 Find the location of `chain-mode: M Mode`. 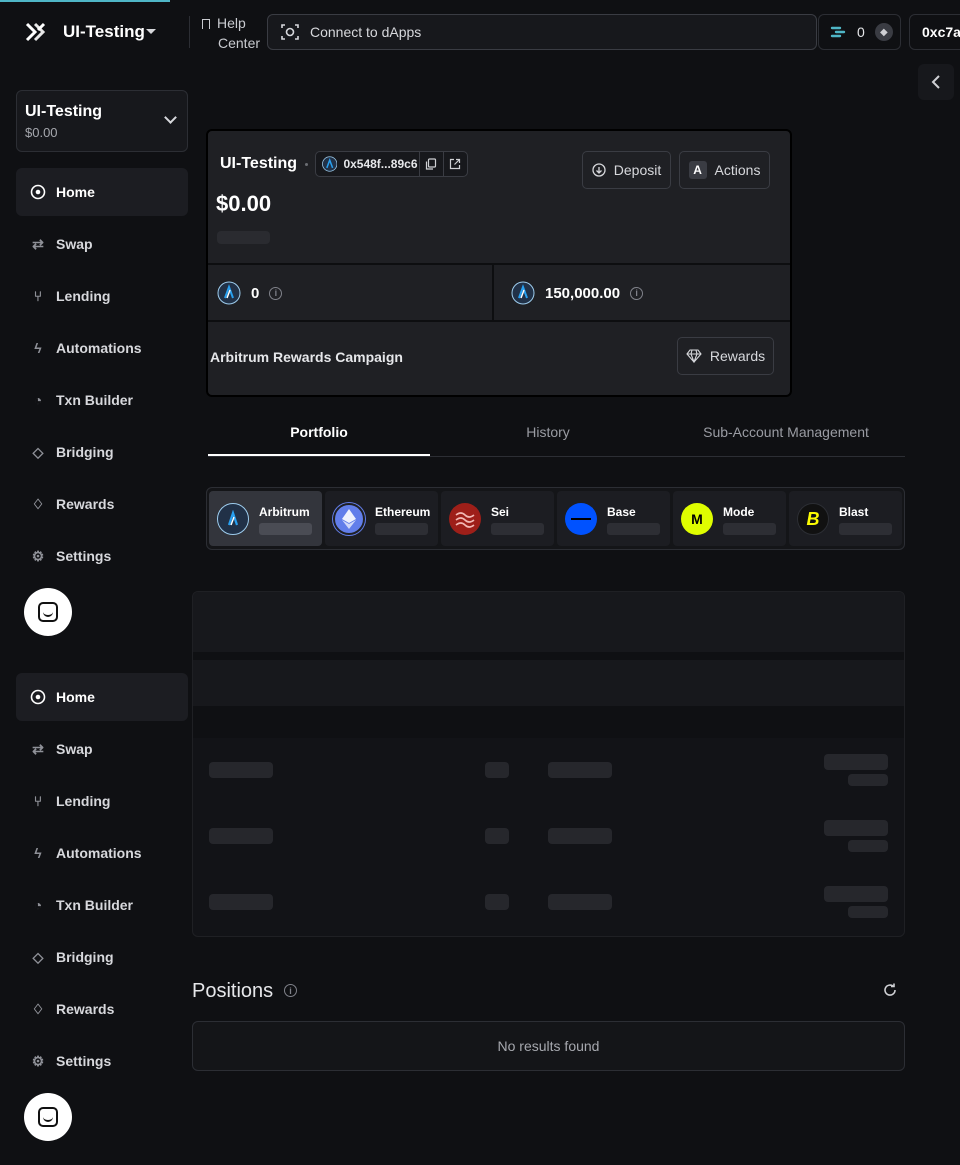

chain-mode: M Mode is located at coordinates (729, 518).